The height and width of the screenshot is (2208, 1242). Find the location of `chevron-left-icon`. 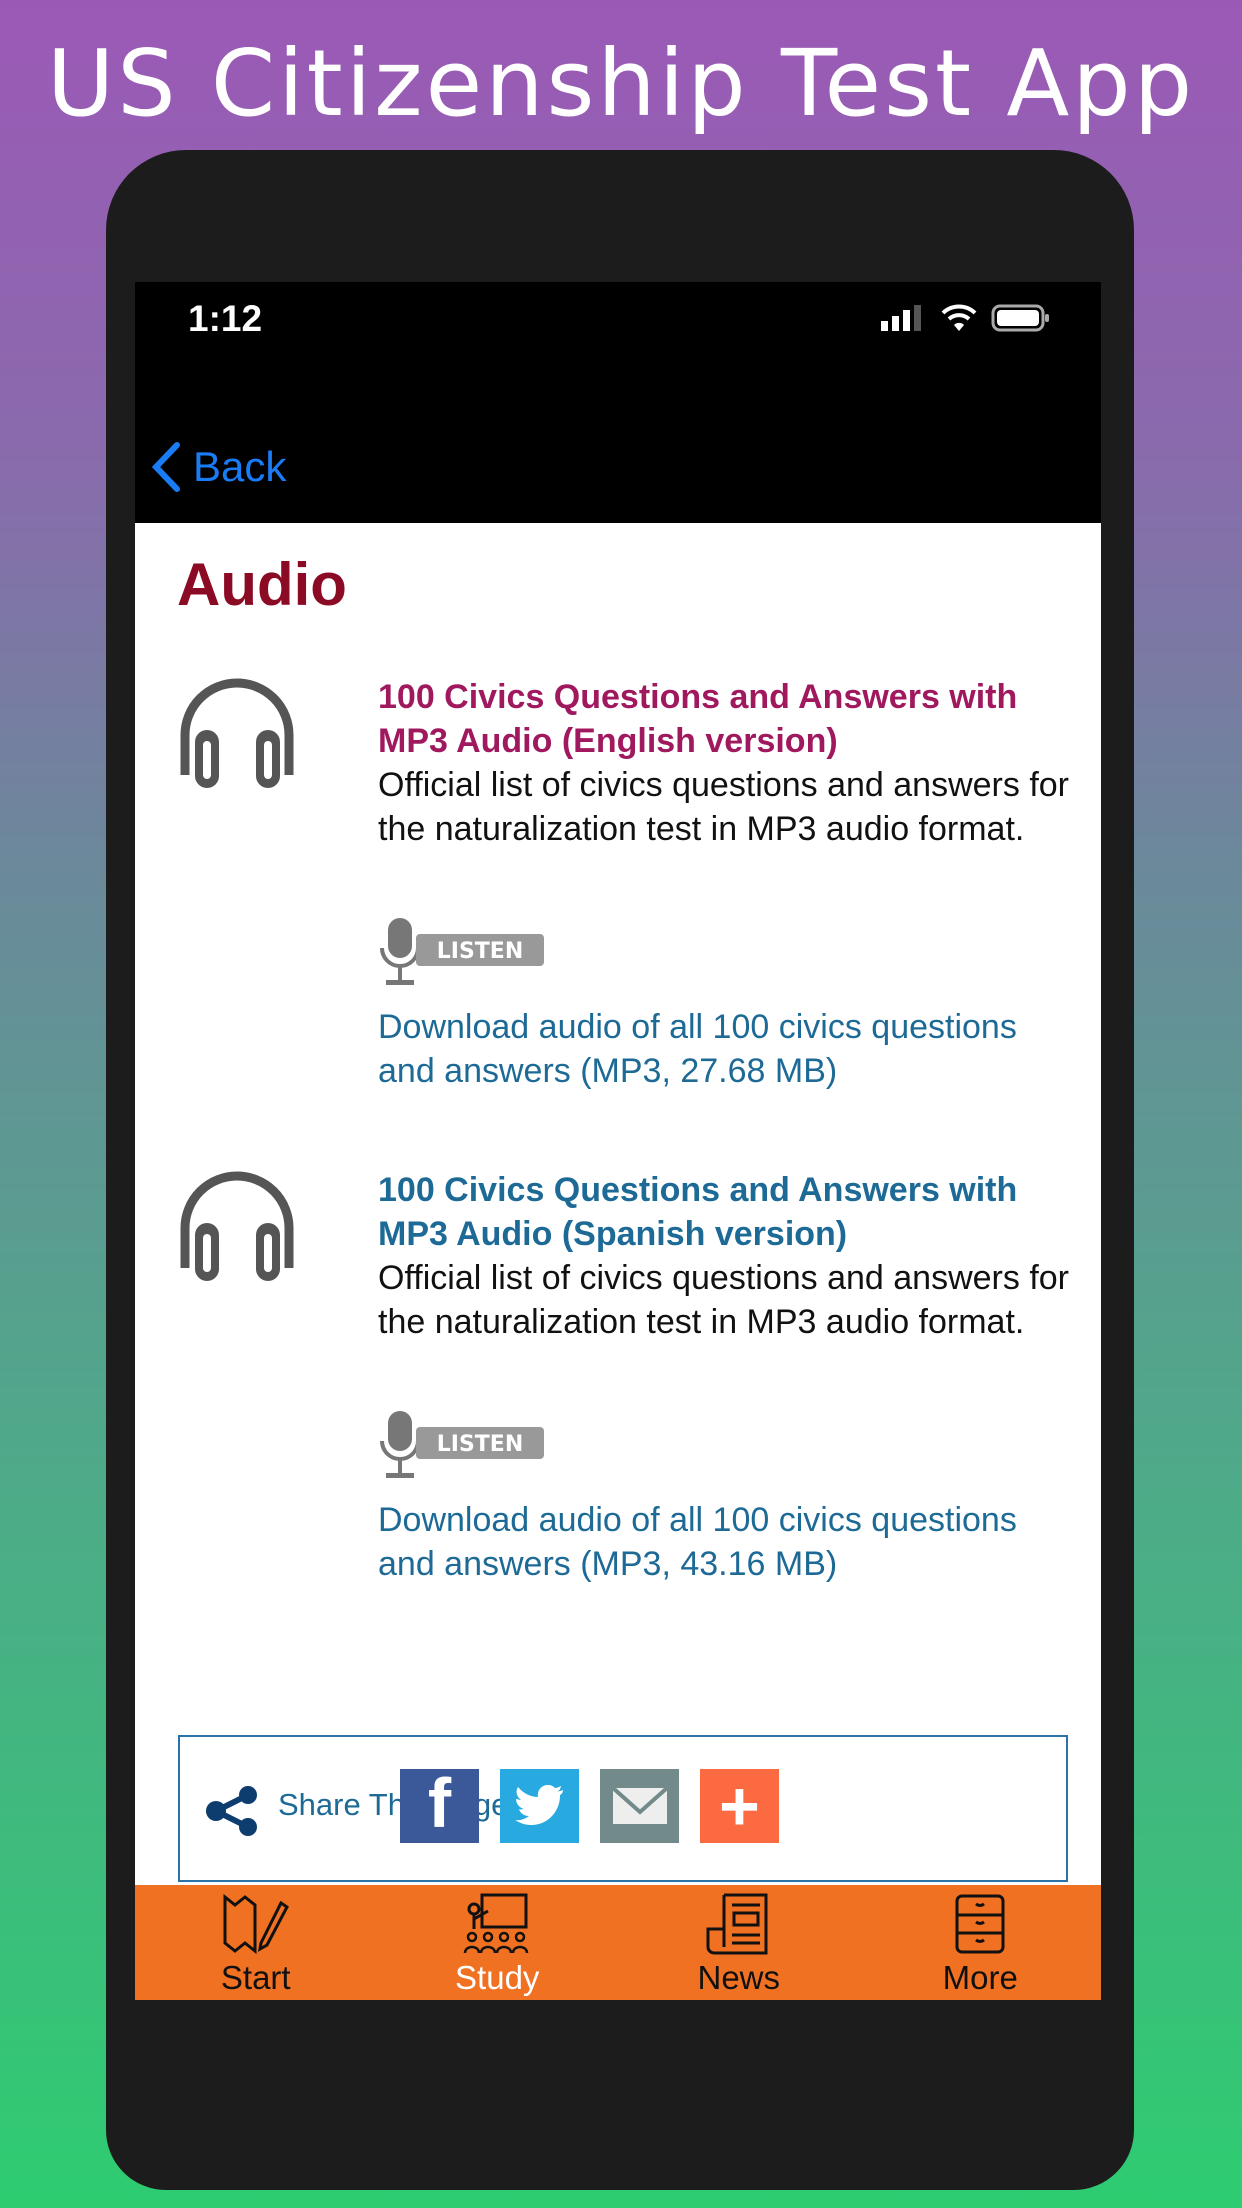

chevron-left-icon is located at coordinates (165, 467).